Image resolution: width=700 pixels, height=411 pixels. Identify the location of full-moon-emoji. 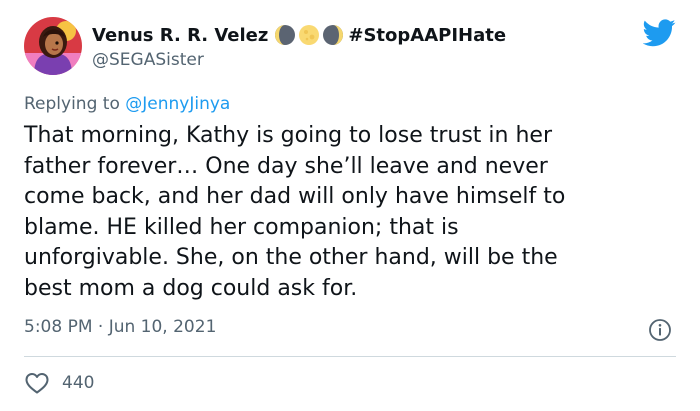
(309, 35).